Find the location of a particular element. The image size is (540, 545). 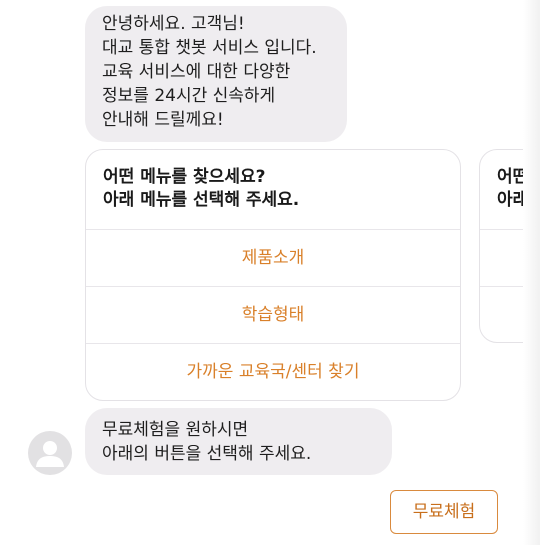

menu-item-product-intro: 제품소개 is located at coordinates (273, 258).